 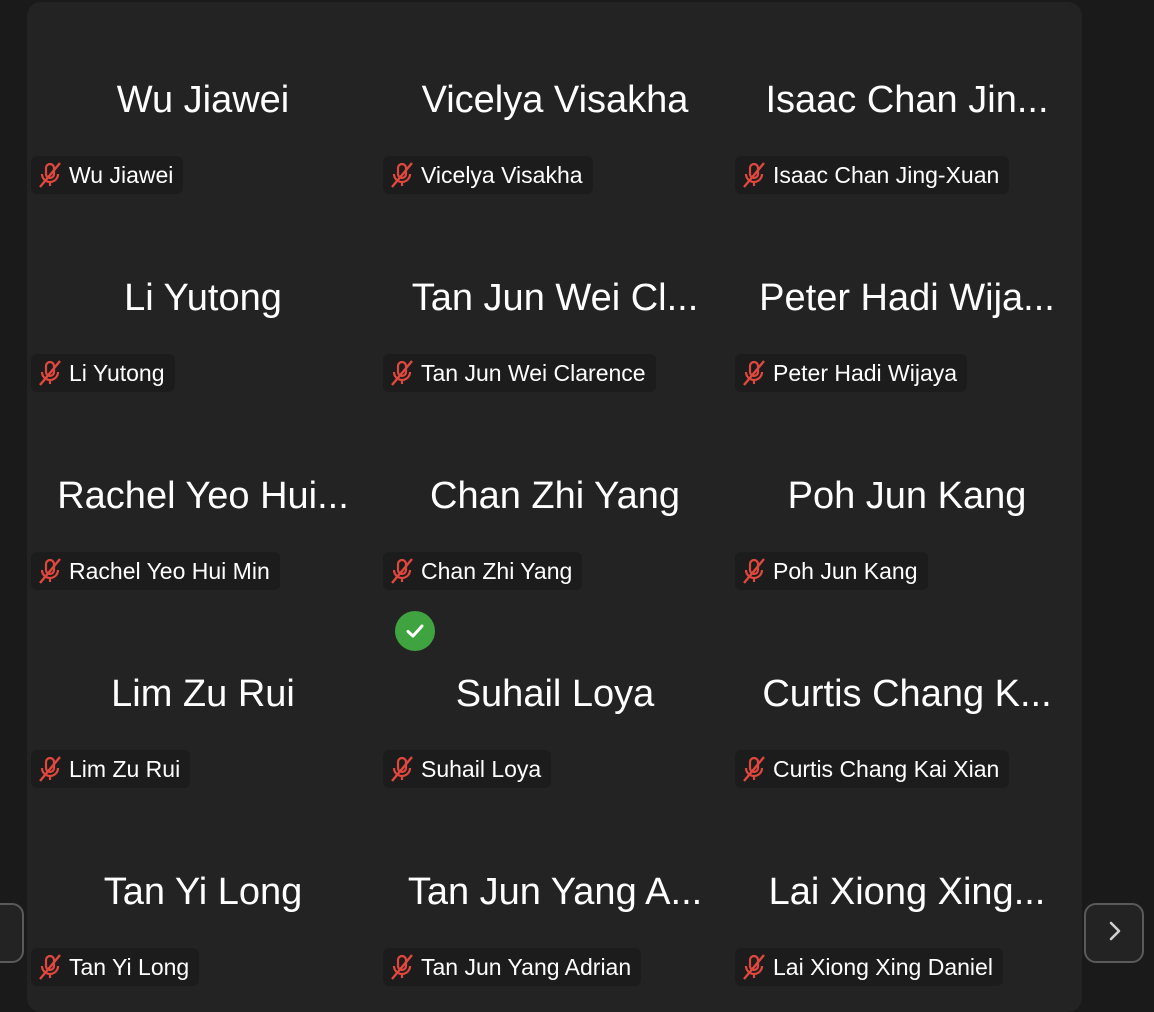 I want to click on participant-tile: Chan Zhi Yang Chan Zhi Yang, so click(x=555, y=497).